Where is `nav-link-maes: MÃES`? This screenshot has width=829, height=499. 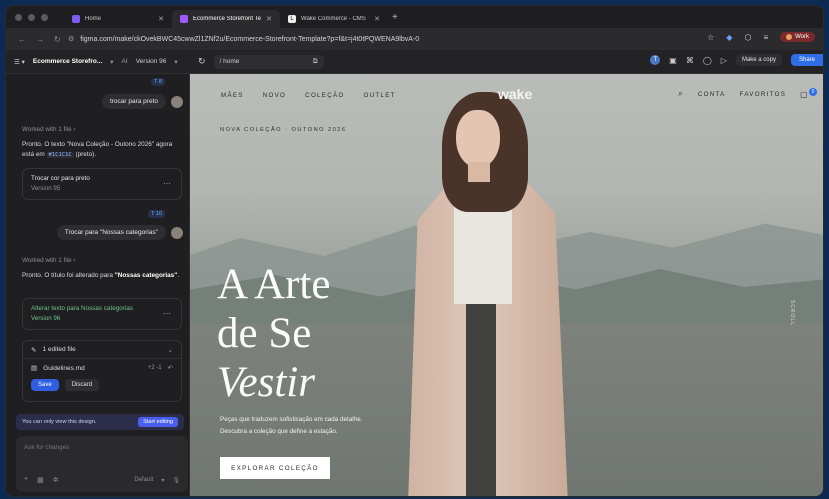 nav-link-maes: MÃES is located at coordinates (232, 95).